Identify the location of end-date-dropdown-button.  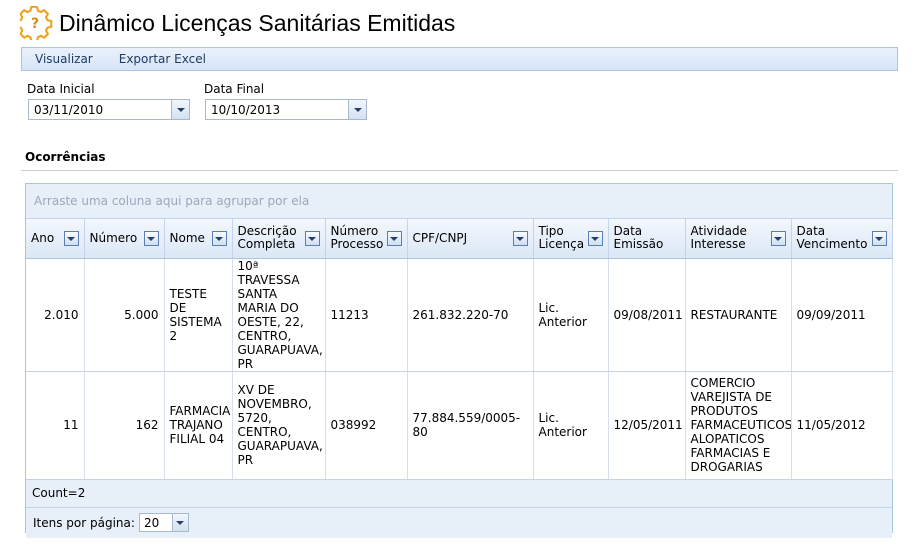
(357, 109).